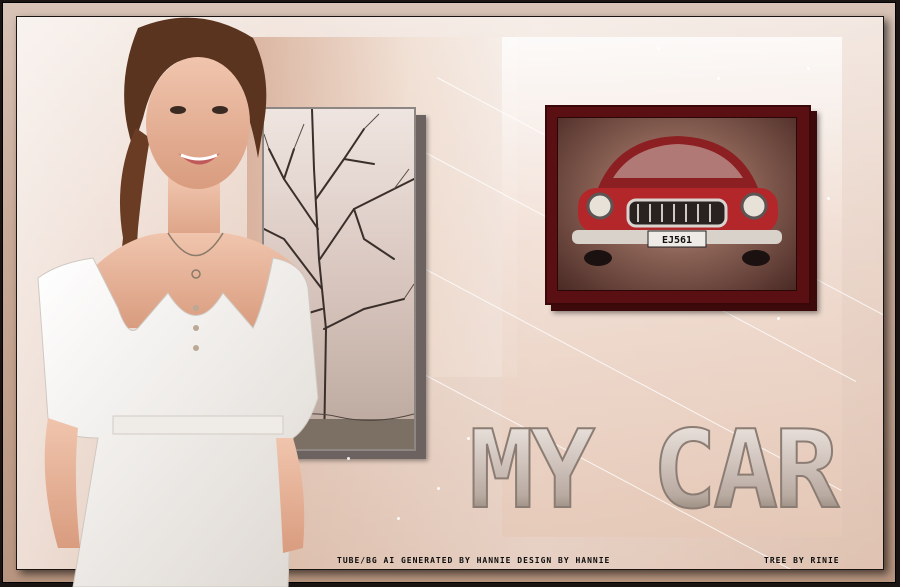 The width and height of the screenshot is (900, 587). Describe the element at coordinates (802, 560) in the screenshot. I see `credit-right-text: TREE BY RINIE` at that location.